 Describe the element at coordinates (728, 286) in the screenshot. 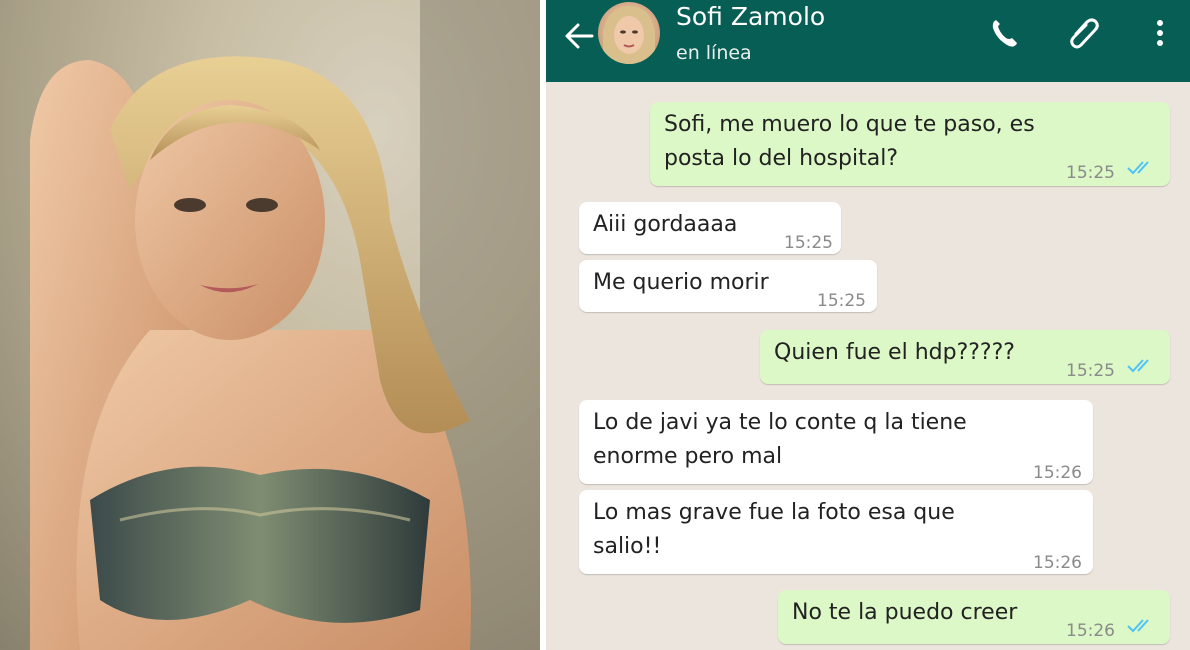

I see `message-bubble-incoming: Me querio morir 15:25` at that location.